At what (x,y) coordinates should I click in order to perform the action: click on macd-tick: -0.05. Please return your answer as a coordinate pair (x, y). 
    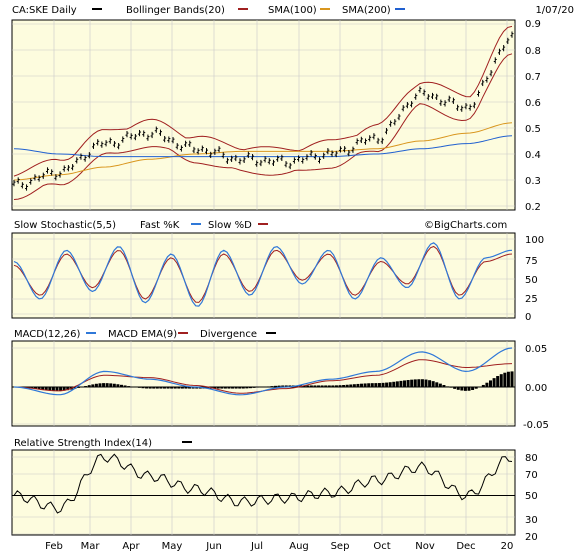
    Looking at the image, I should click on (536, 425).